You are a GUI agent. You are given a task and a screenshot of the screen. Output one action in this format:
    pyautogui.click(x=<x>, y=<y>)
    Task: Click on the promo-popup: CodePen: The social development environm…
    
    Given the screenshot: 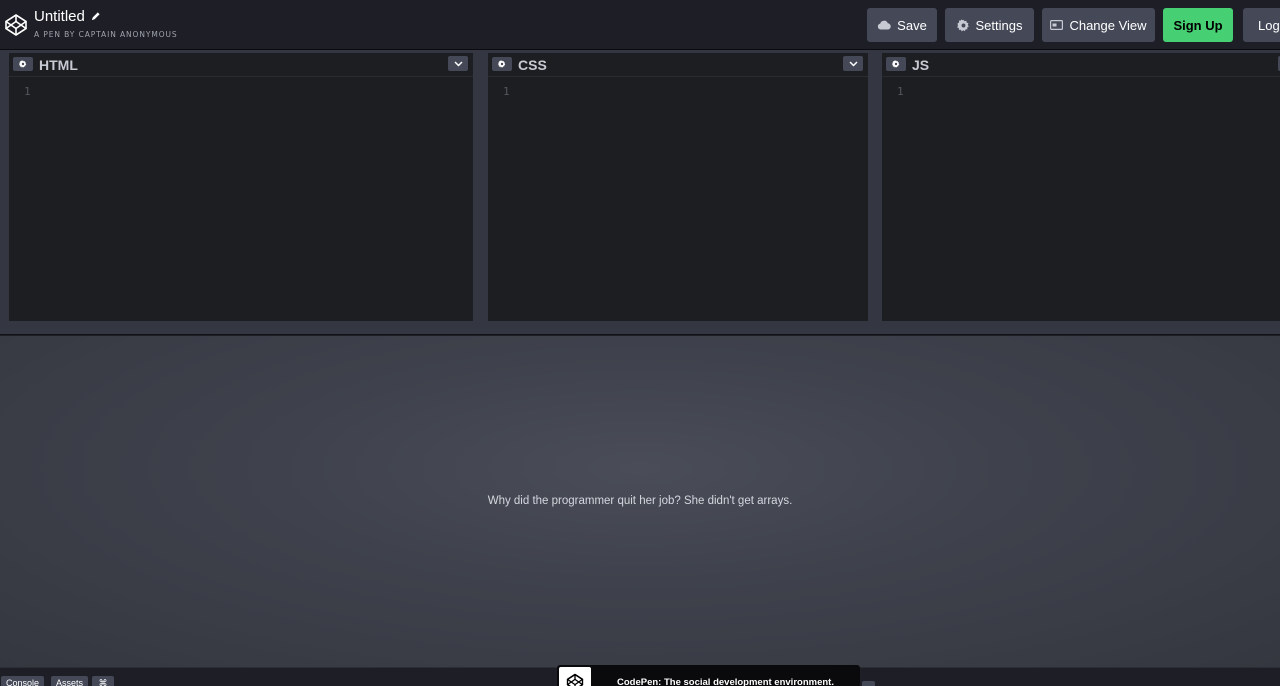 What is the action you would take?
    pyautogui.click(x=708, y=675)
    